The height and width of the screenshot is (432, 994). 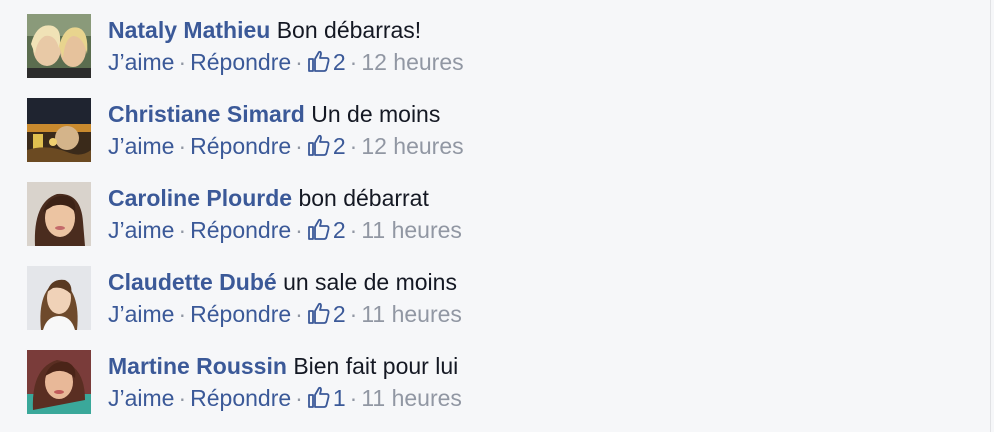 I want to click on comment-line: Caroline Plourde bon débarrat, so click(x=517, y=198).